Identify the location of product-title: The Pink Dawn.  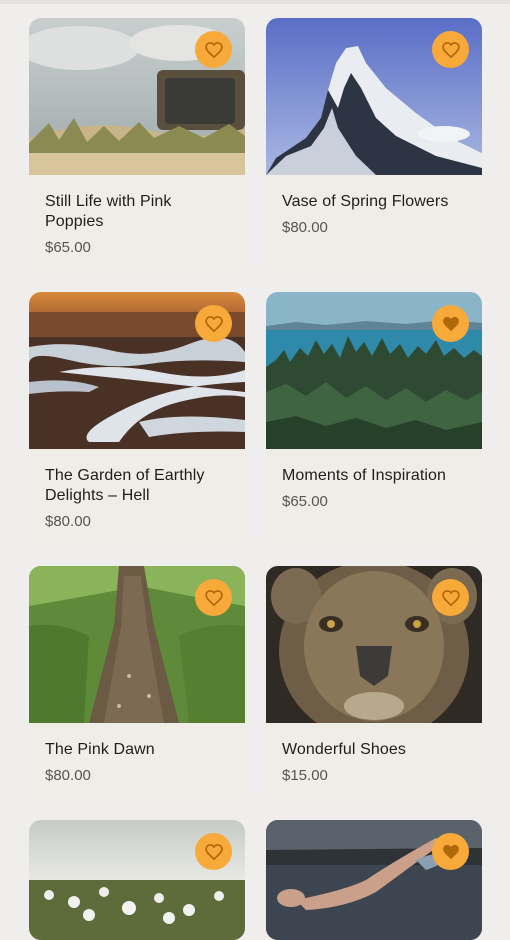
(100, 749).